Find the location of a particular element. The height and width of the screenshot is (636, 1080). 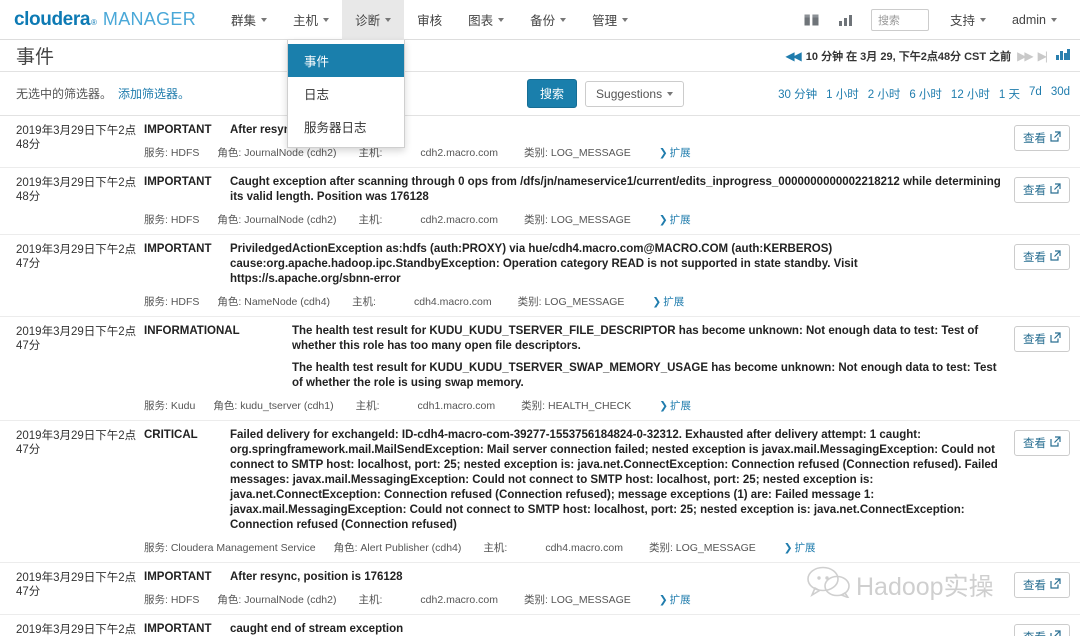

event-service-value: HDFS is located at coordinates (183, 600).